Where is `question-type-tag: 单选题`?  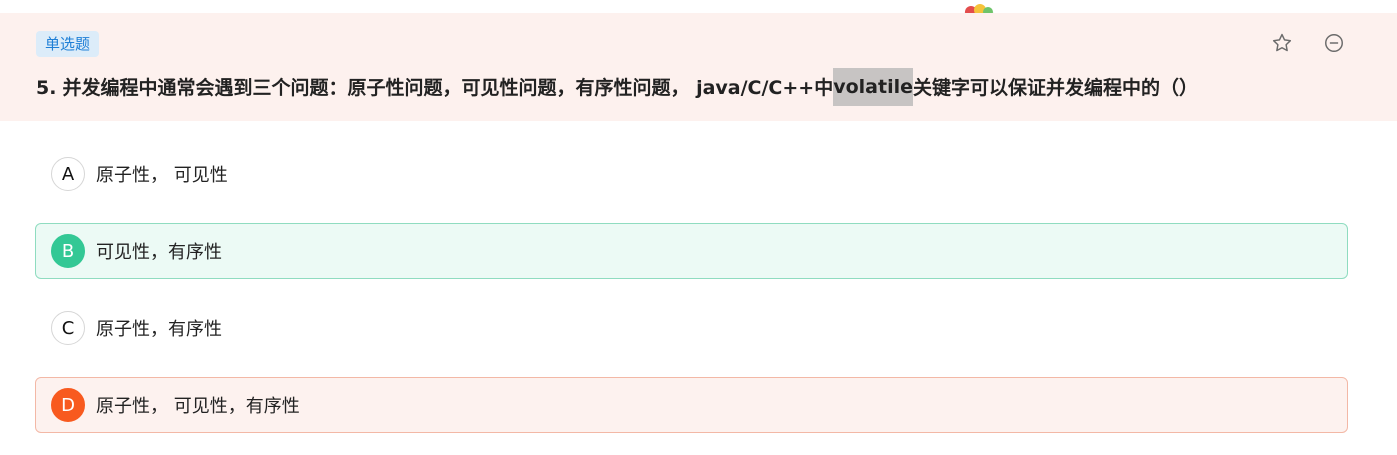 question-type-tag: 单选题 is located at coordinates (68, 44).